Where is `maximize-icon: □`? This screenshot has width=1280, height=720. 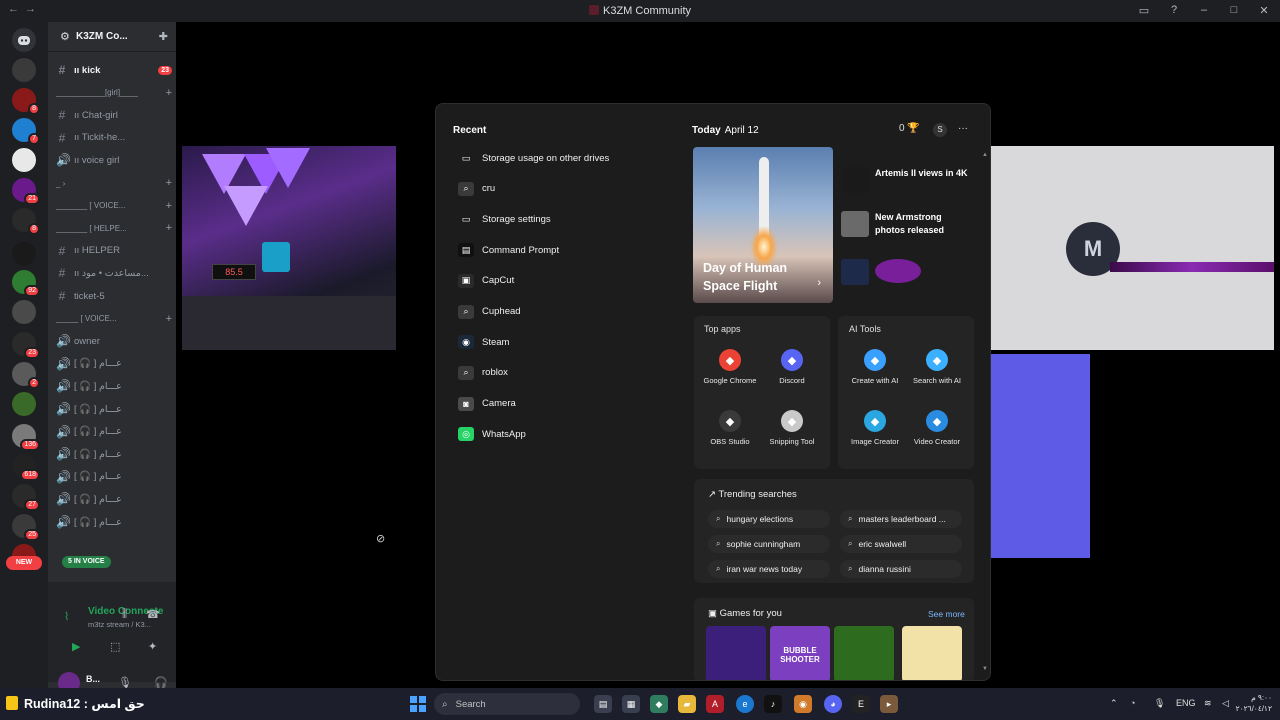 maximize-icon: □ is located at coordinates (1234, 10).